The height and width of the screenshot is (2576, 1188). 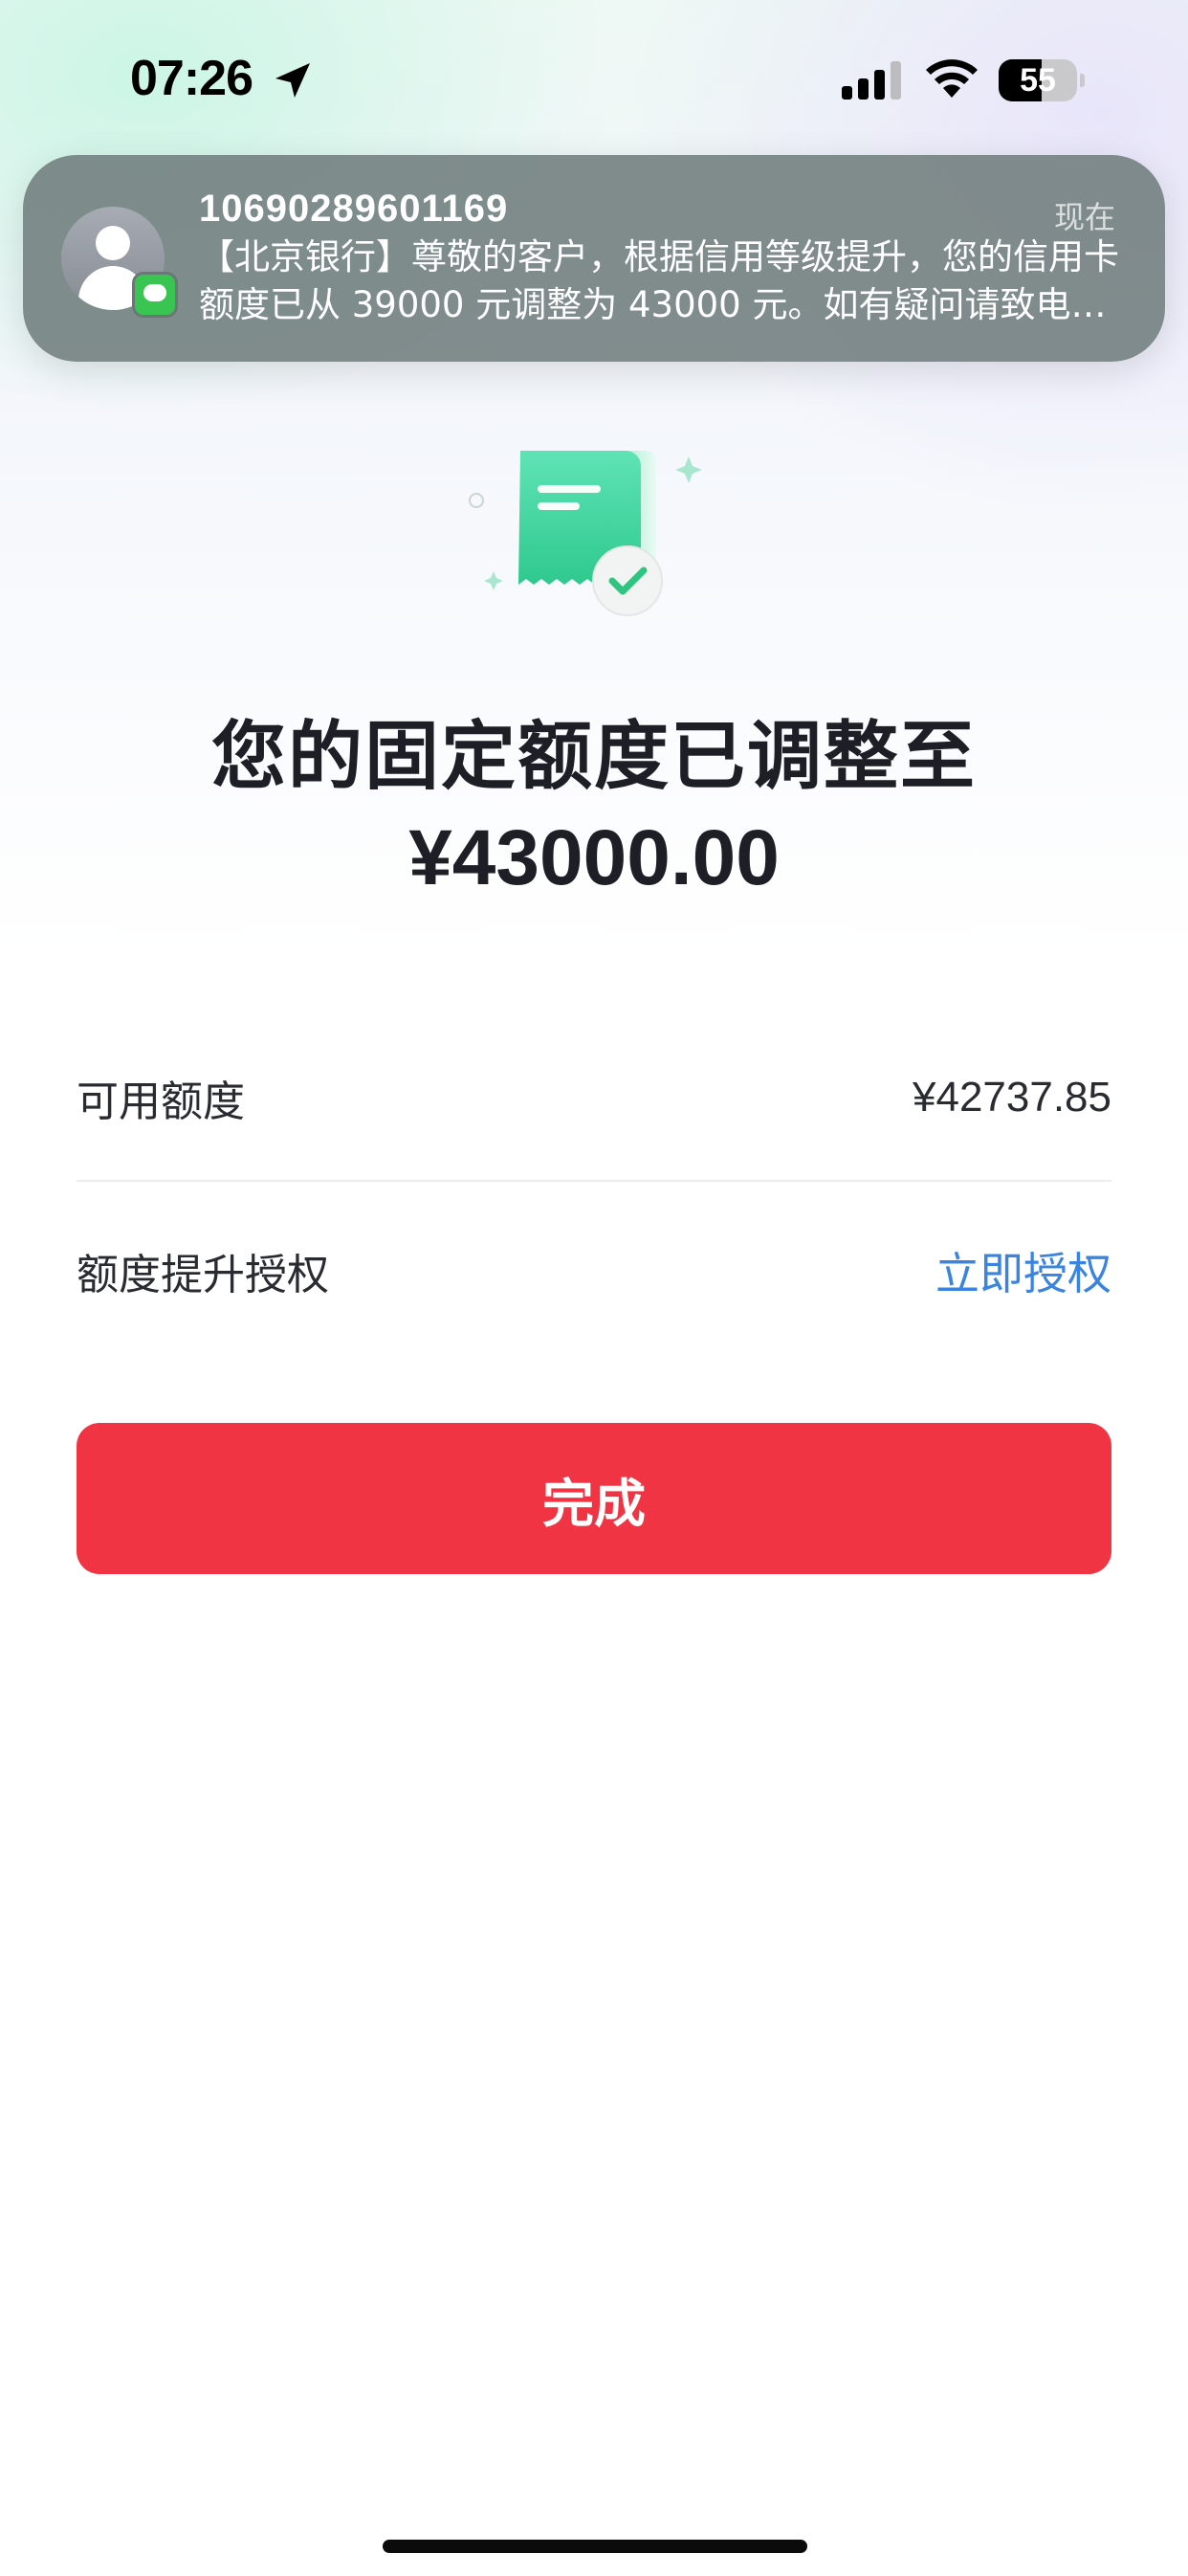 What do you see at coordinates (594, 1498) in the screenshot?
I see `done-button: 完成` at bounding box center [594, 1498].